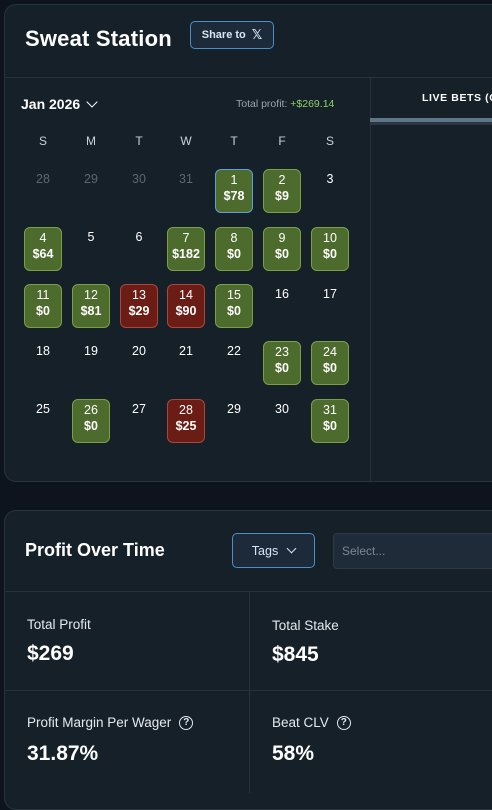 Image resolution: width=492 pixels, height=810 pixels. What do you see at coordinates (293, 753) in the screenshot?
I see `beat-clv-stat-value: 58%` at bounding box center [293, 753].